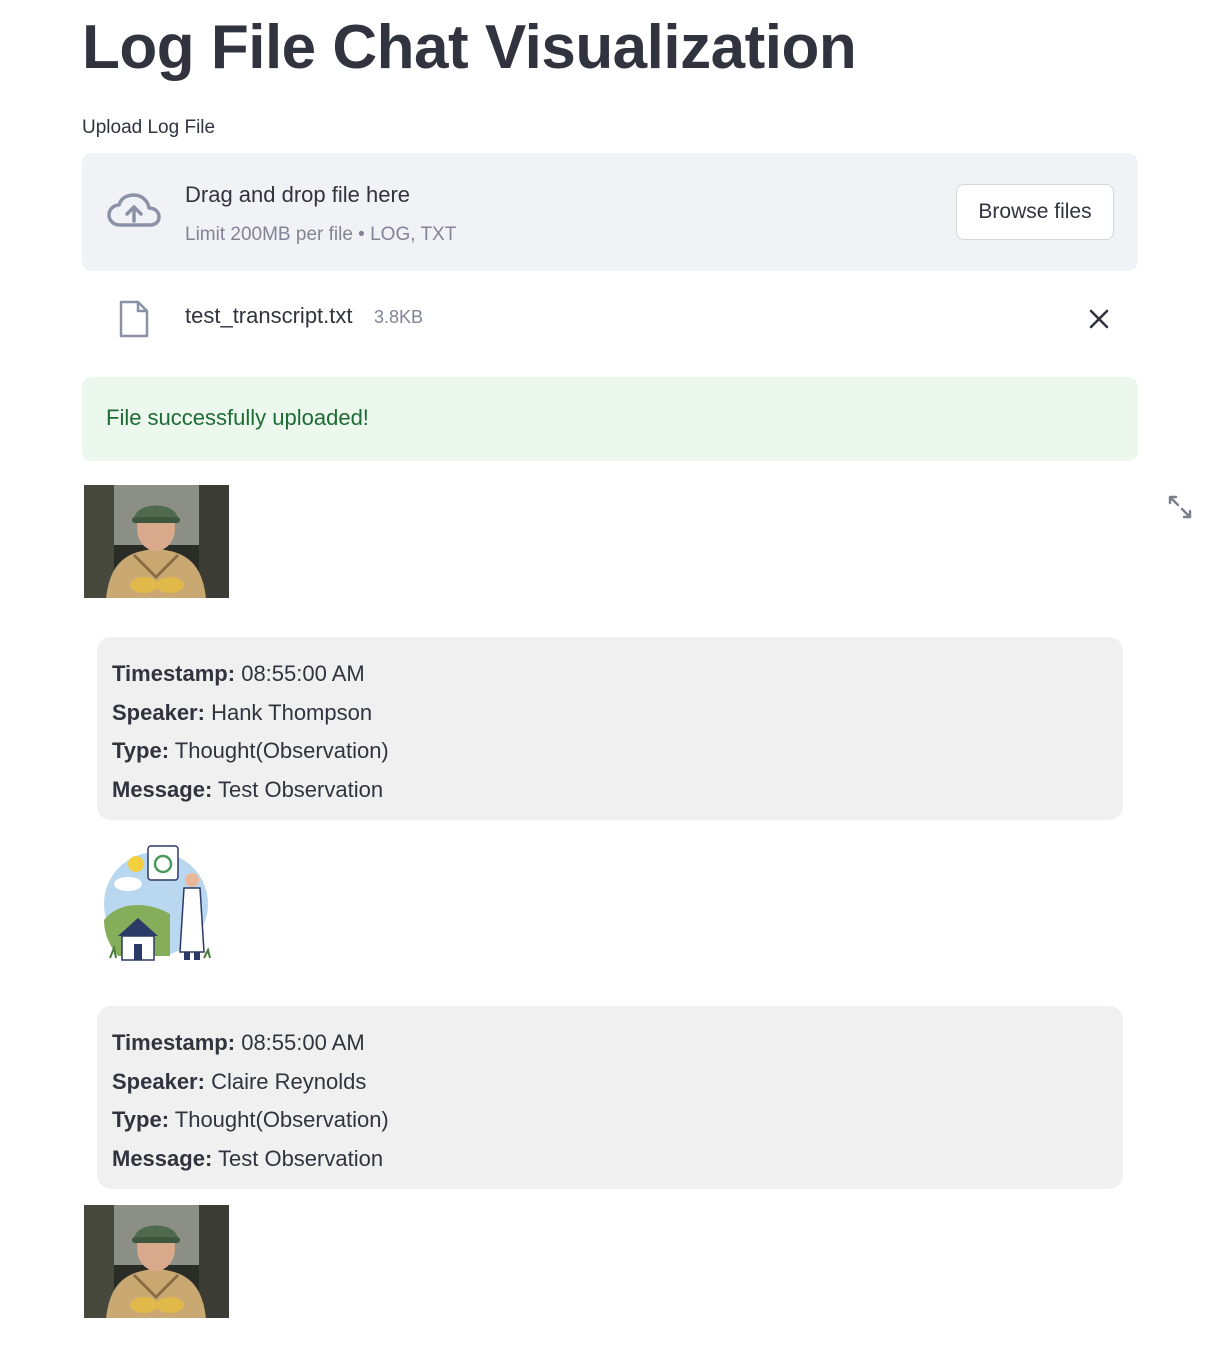 The height and width of the screenshot is (1354, 1210). I want to click on uploaded-file-row: test_transcript.txt 3.8KB, so click(610, 318).